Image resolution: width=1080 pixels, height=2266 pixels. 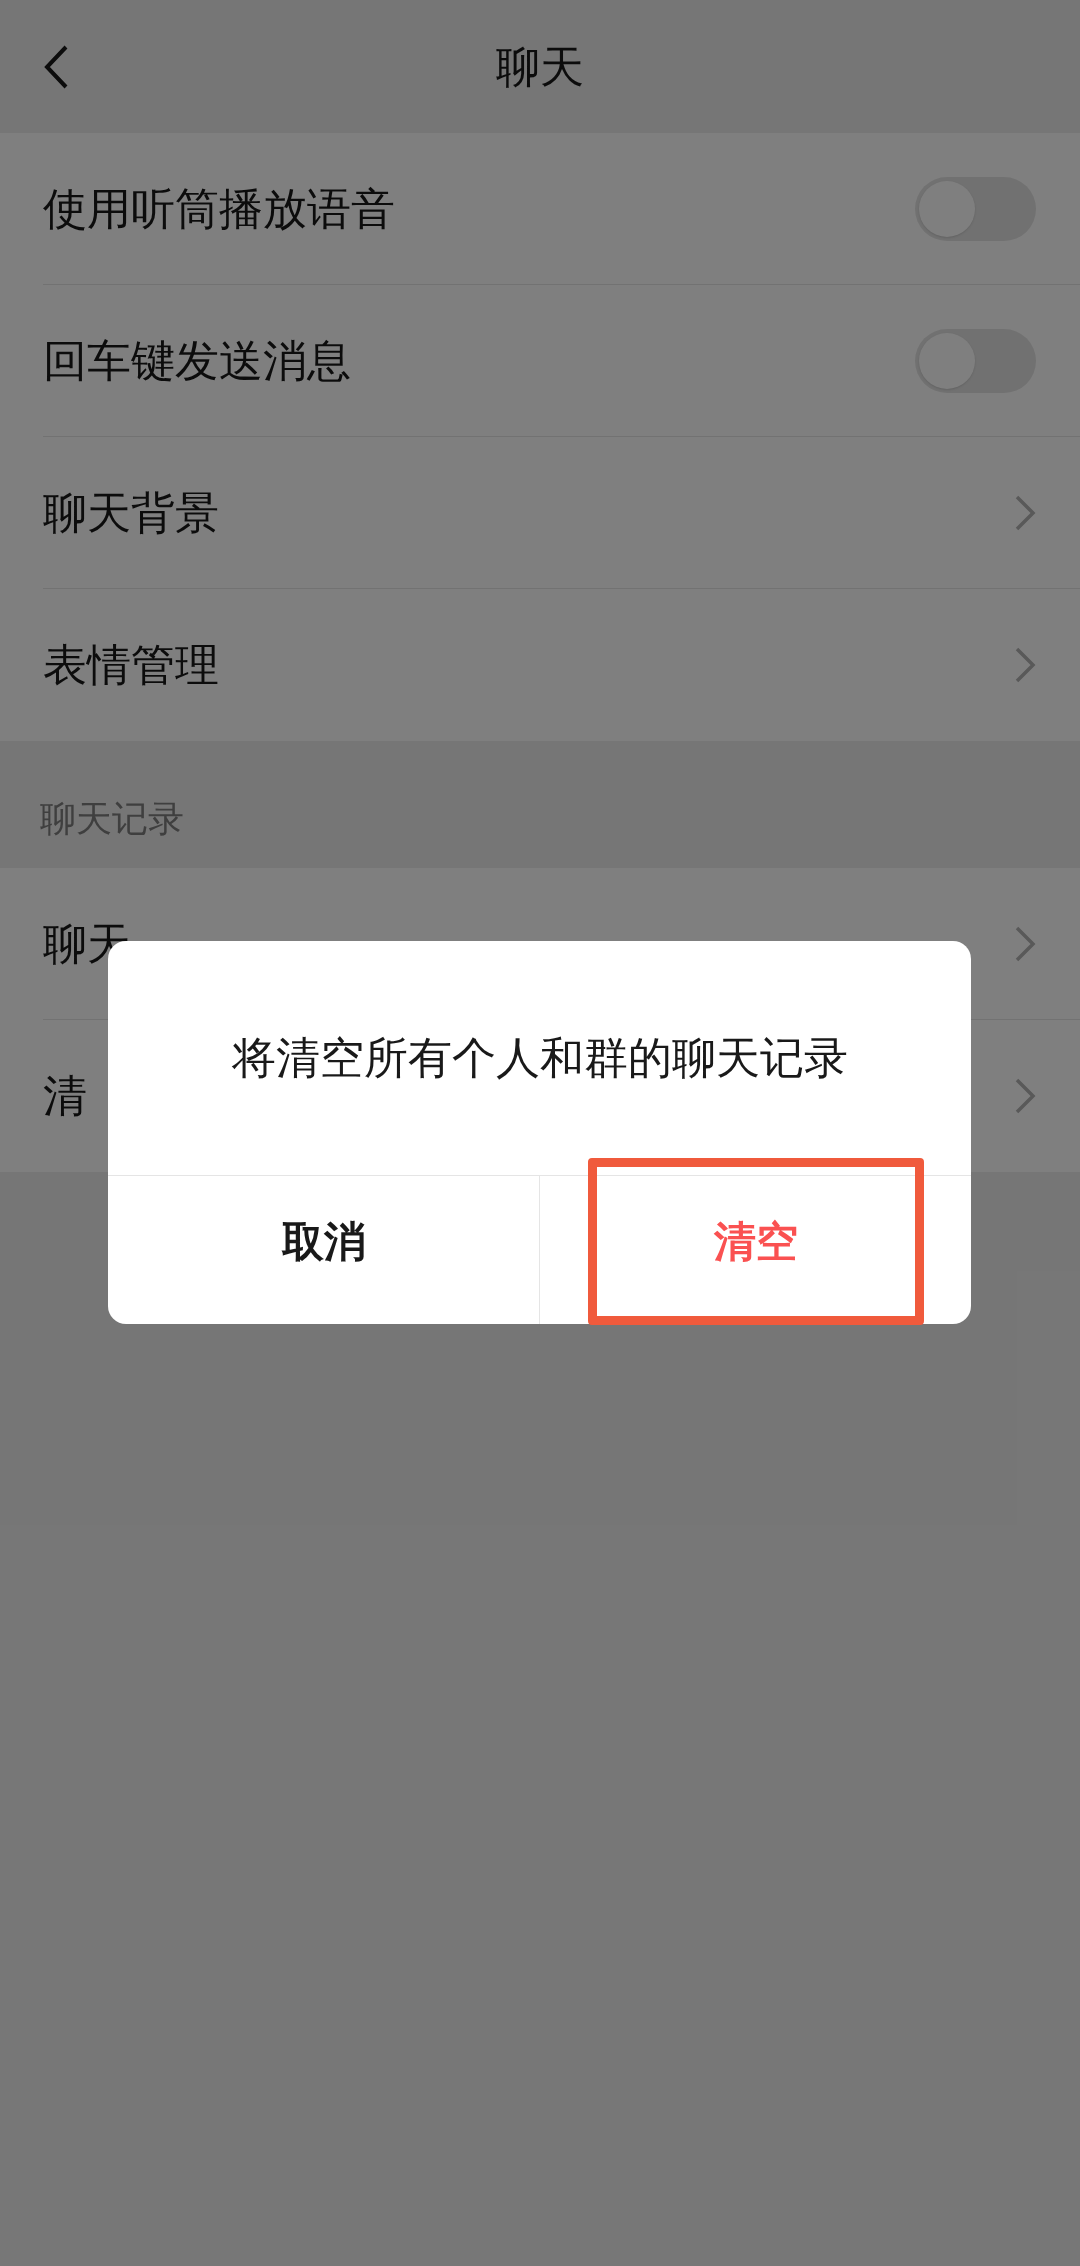 What do you see at coordinates (323, 1241) in the screenshot?
I see `cancel-button: 取消` at bounding box center [323, 1241].